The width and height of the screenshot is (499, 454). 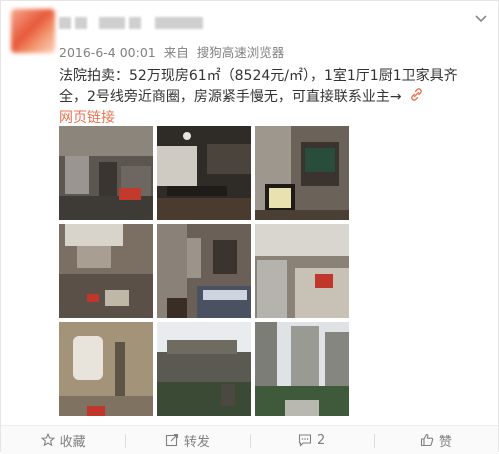 I want to click on favorite-label: 收藏, so click(x=72, y=442).